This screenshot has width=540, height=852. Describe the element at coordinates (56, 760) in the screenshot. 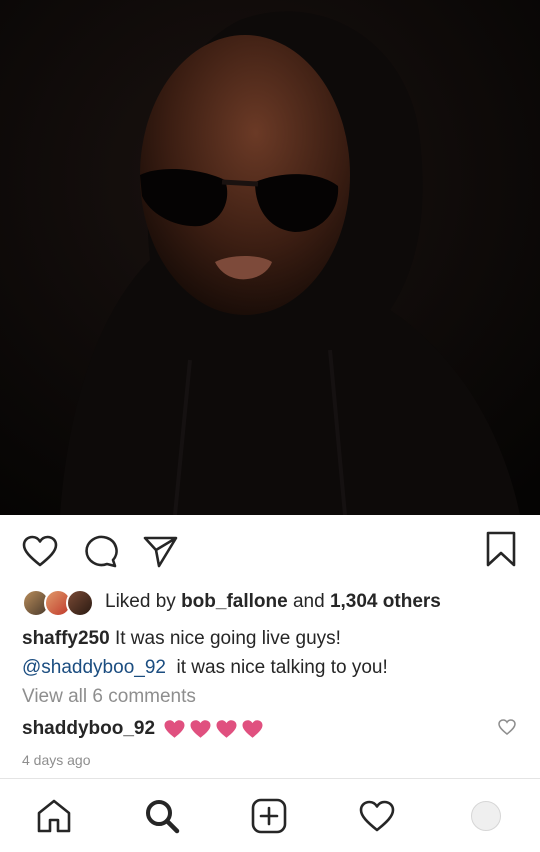

I see `post-timestamp: 4 days ago` at that location.